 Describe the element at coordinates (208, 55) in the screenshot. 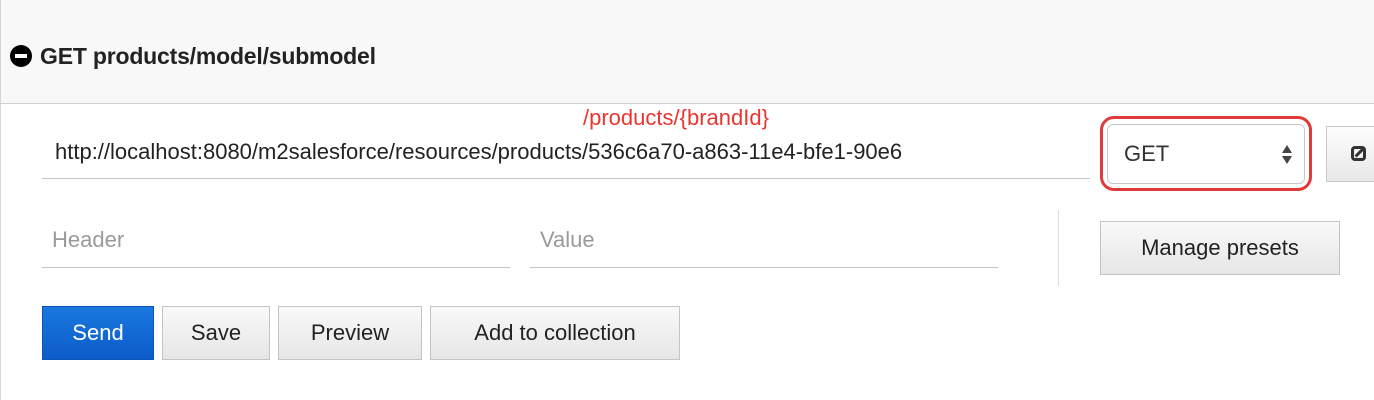

I see `section-title: GET products/model/submodel` at that location.